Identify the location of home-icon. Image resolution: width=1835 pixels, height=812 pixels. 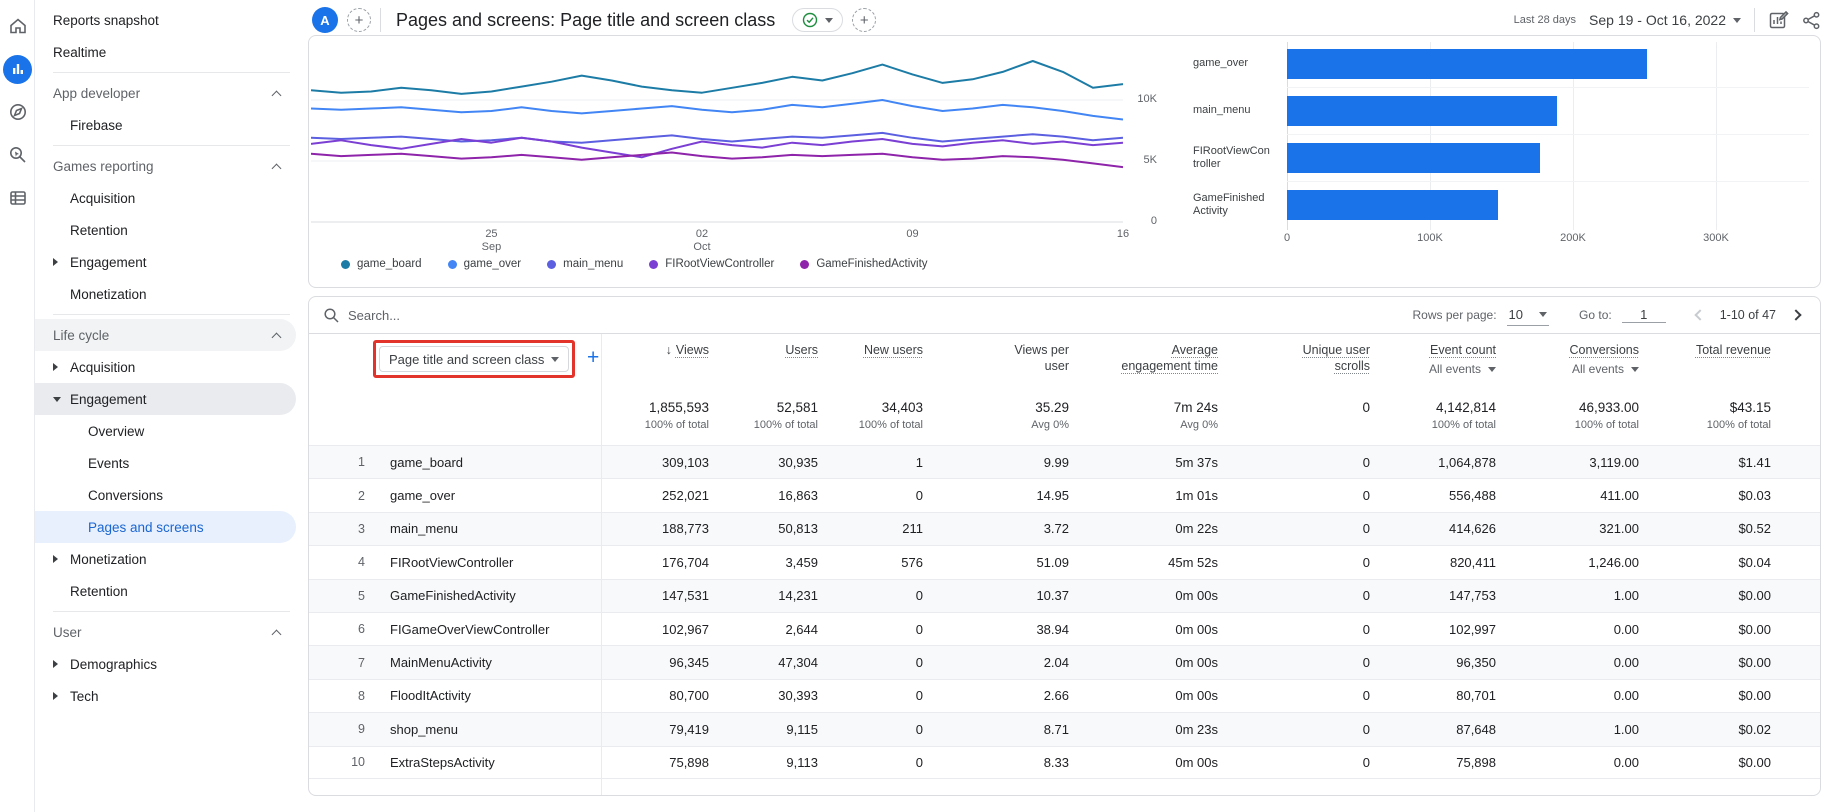
(17, 26).